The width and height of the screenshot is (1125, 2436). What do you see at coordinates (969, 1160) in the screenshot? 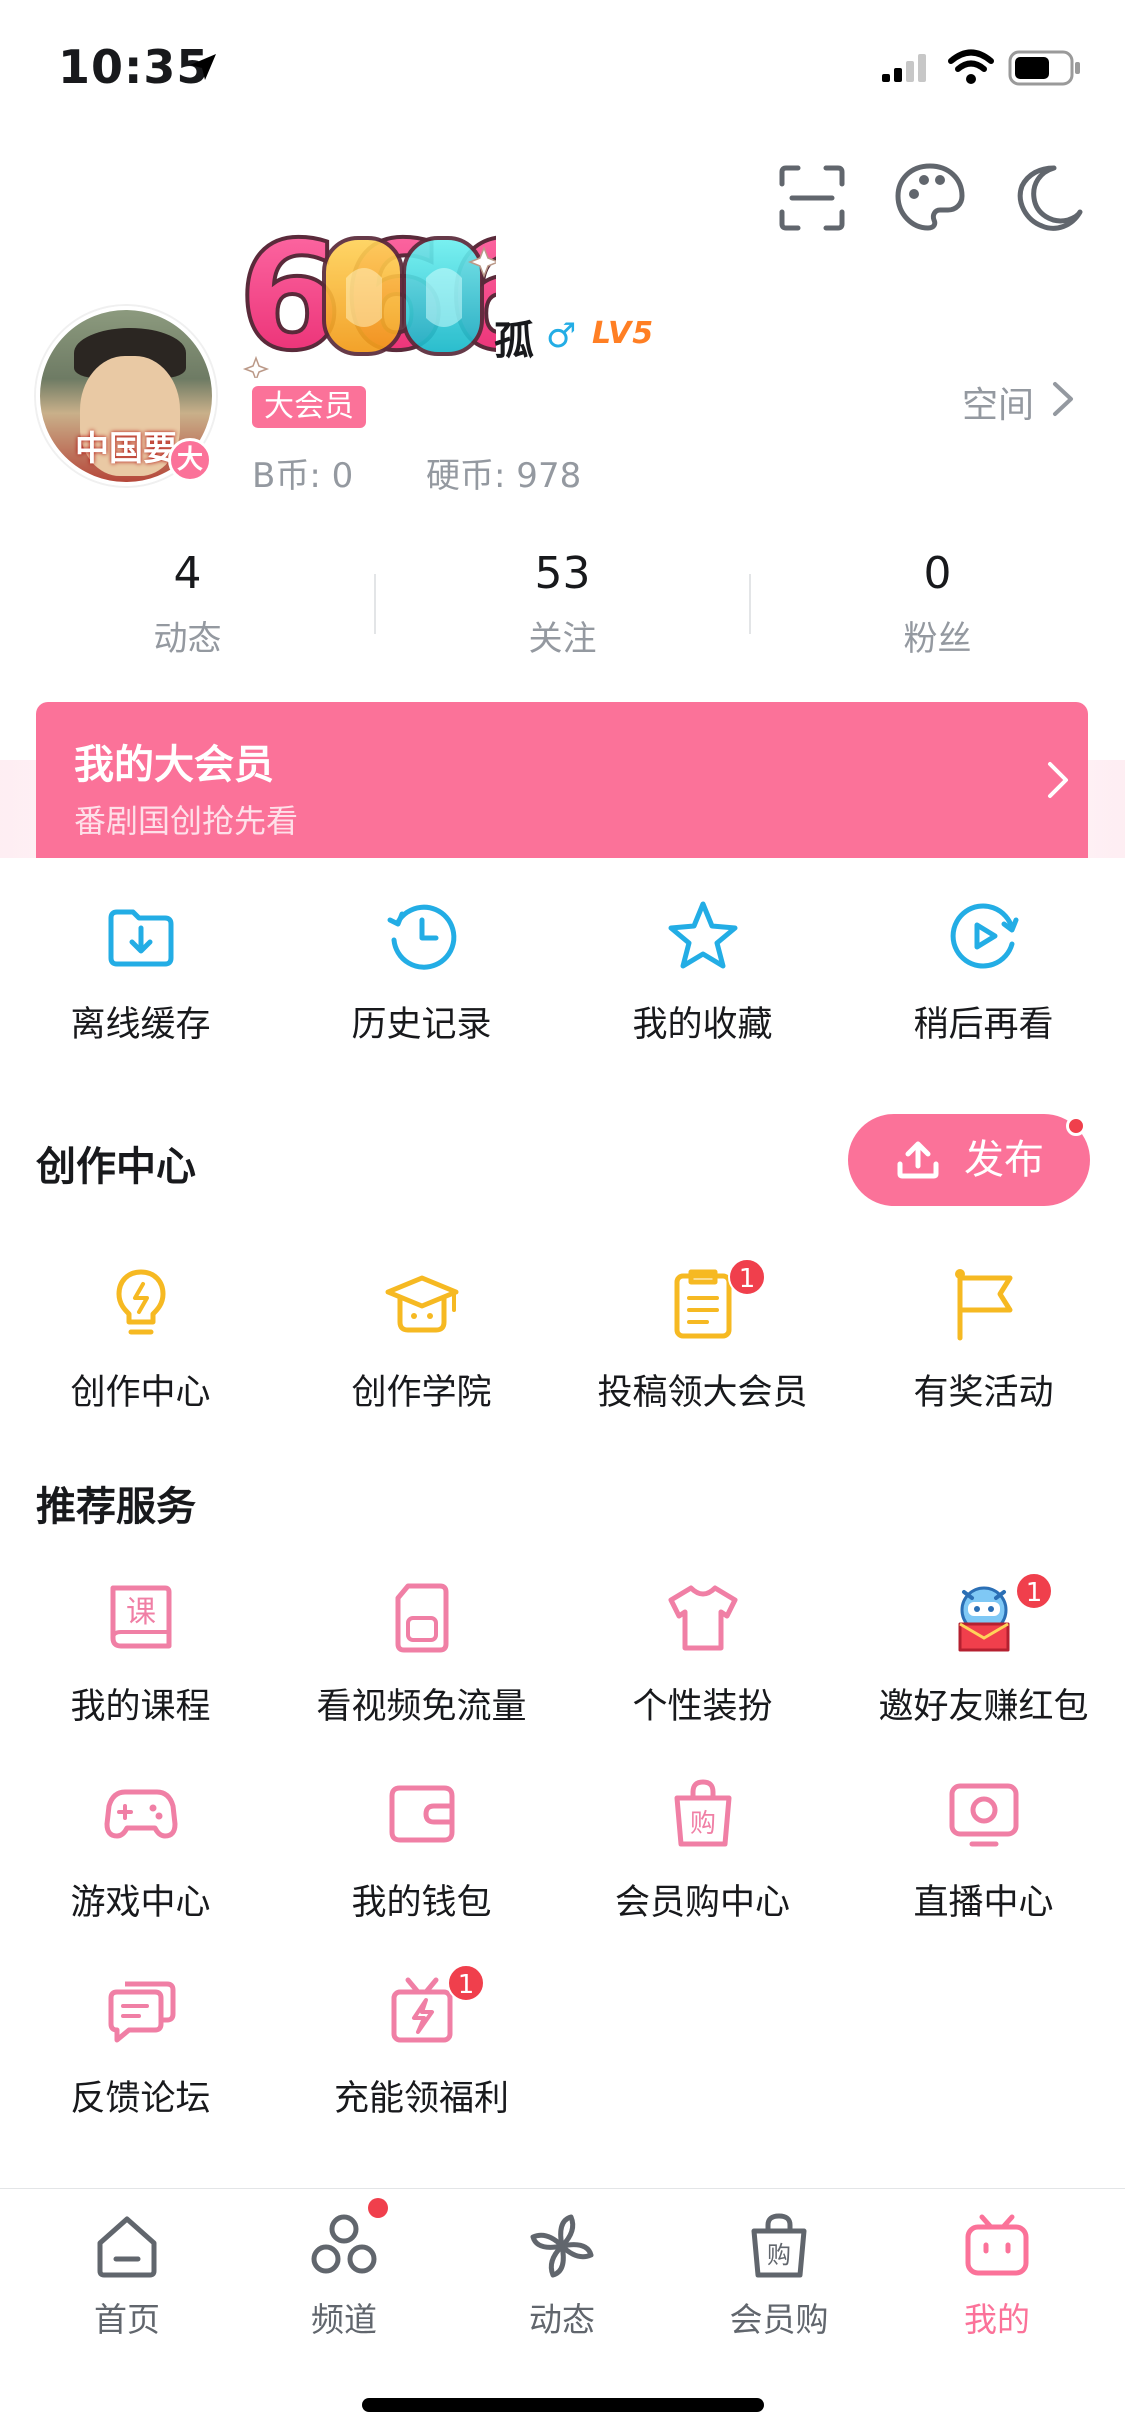
I see `publish-button: 发布` at bounding box center [969, 1160].